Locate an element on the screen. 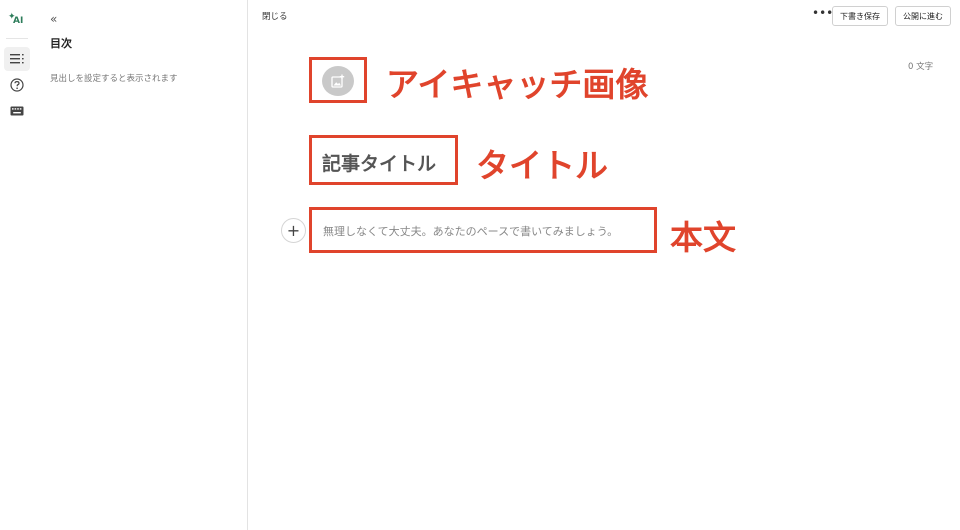 This screenshot has height=530, width=960. toc-button is located at coordinates (17, 59).